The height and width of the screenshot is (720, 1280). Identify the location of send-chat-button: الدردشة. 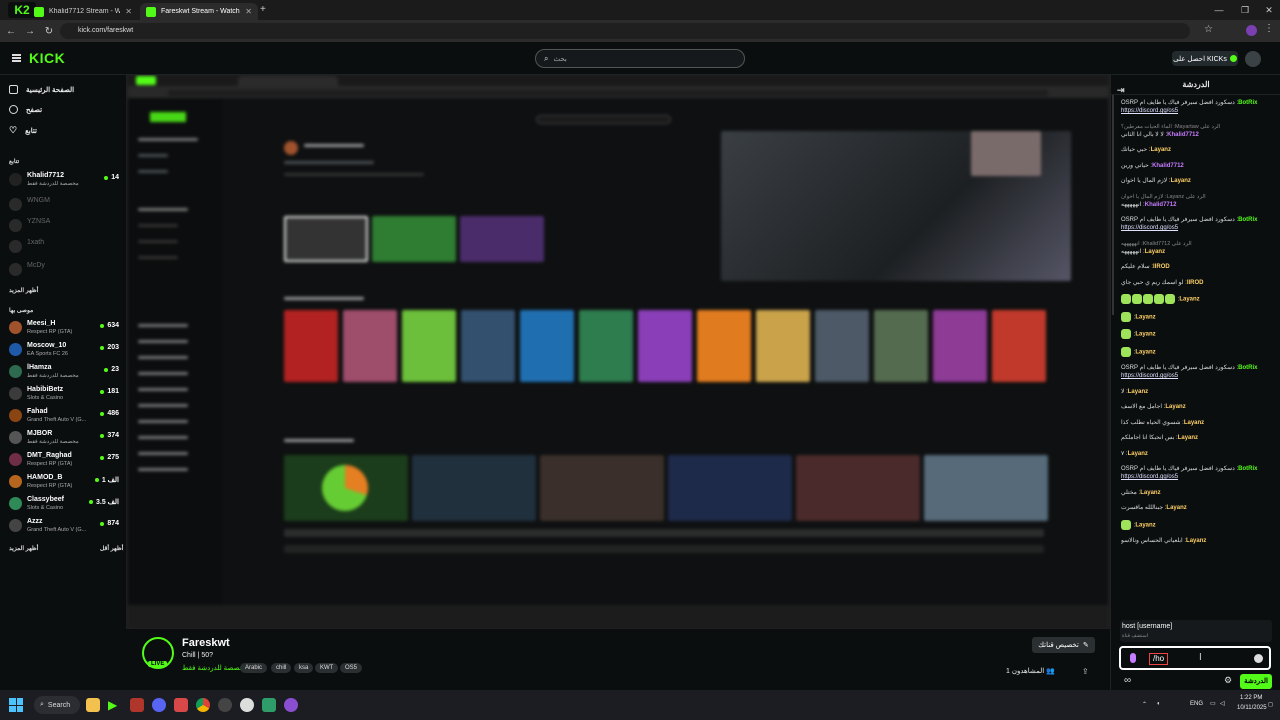
(1256, 681).